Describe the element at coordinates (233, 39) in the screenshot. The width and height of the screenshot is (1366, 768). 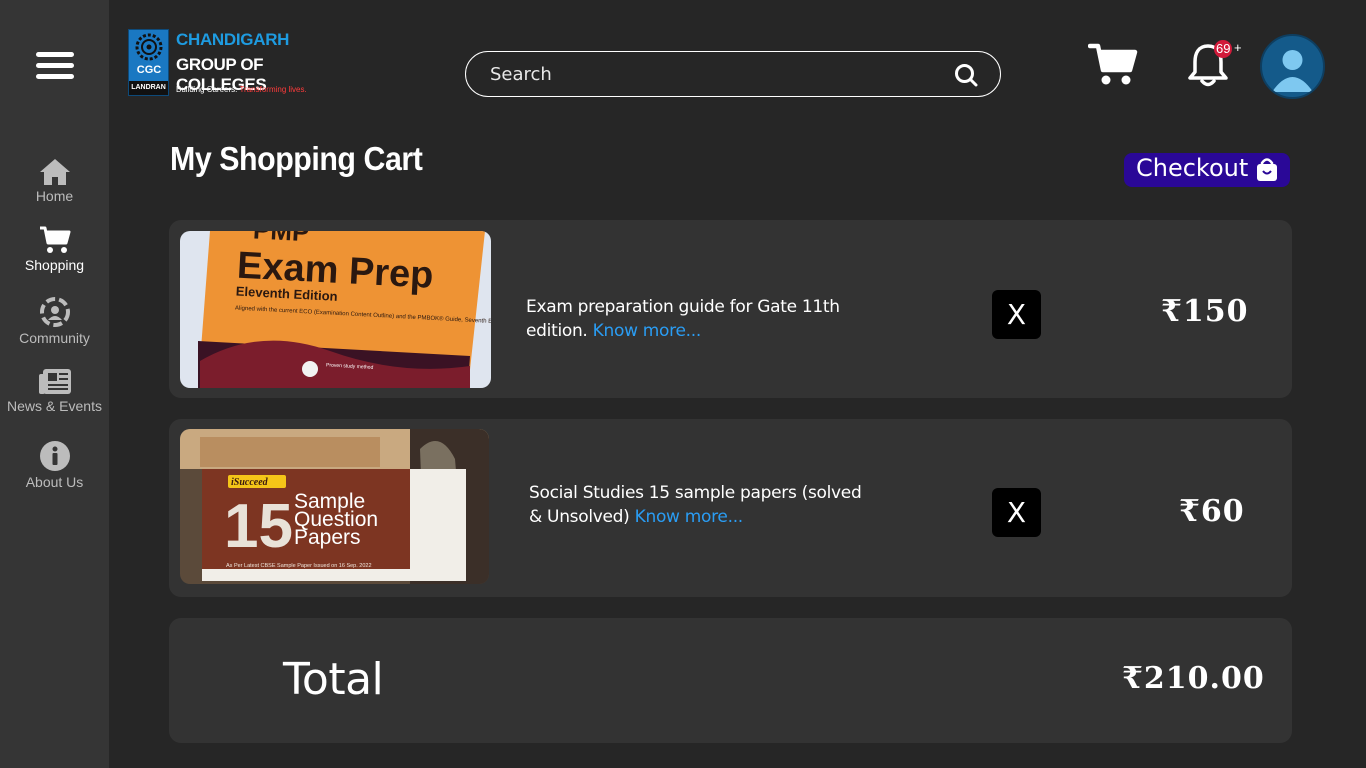
I see `brand-line1: CHANDIGARH` at that location.